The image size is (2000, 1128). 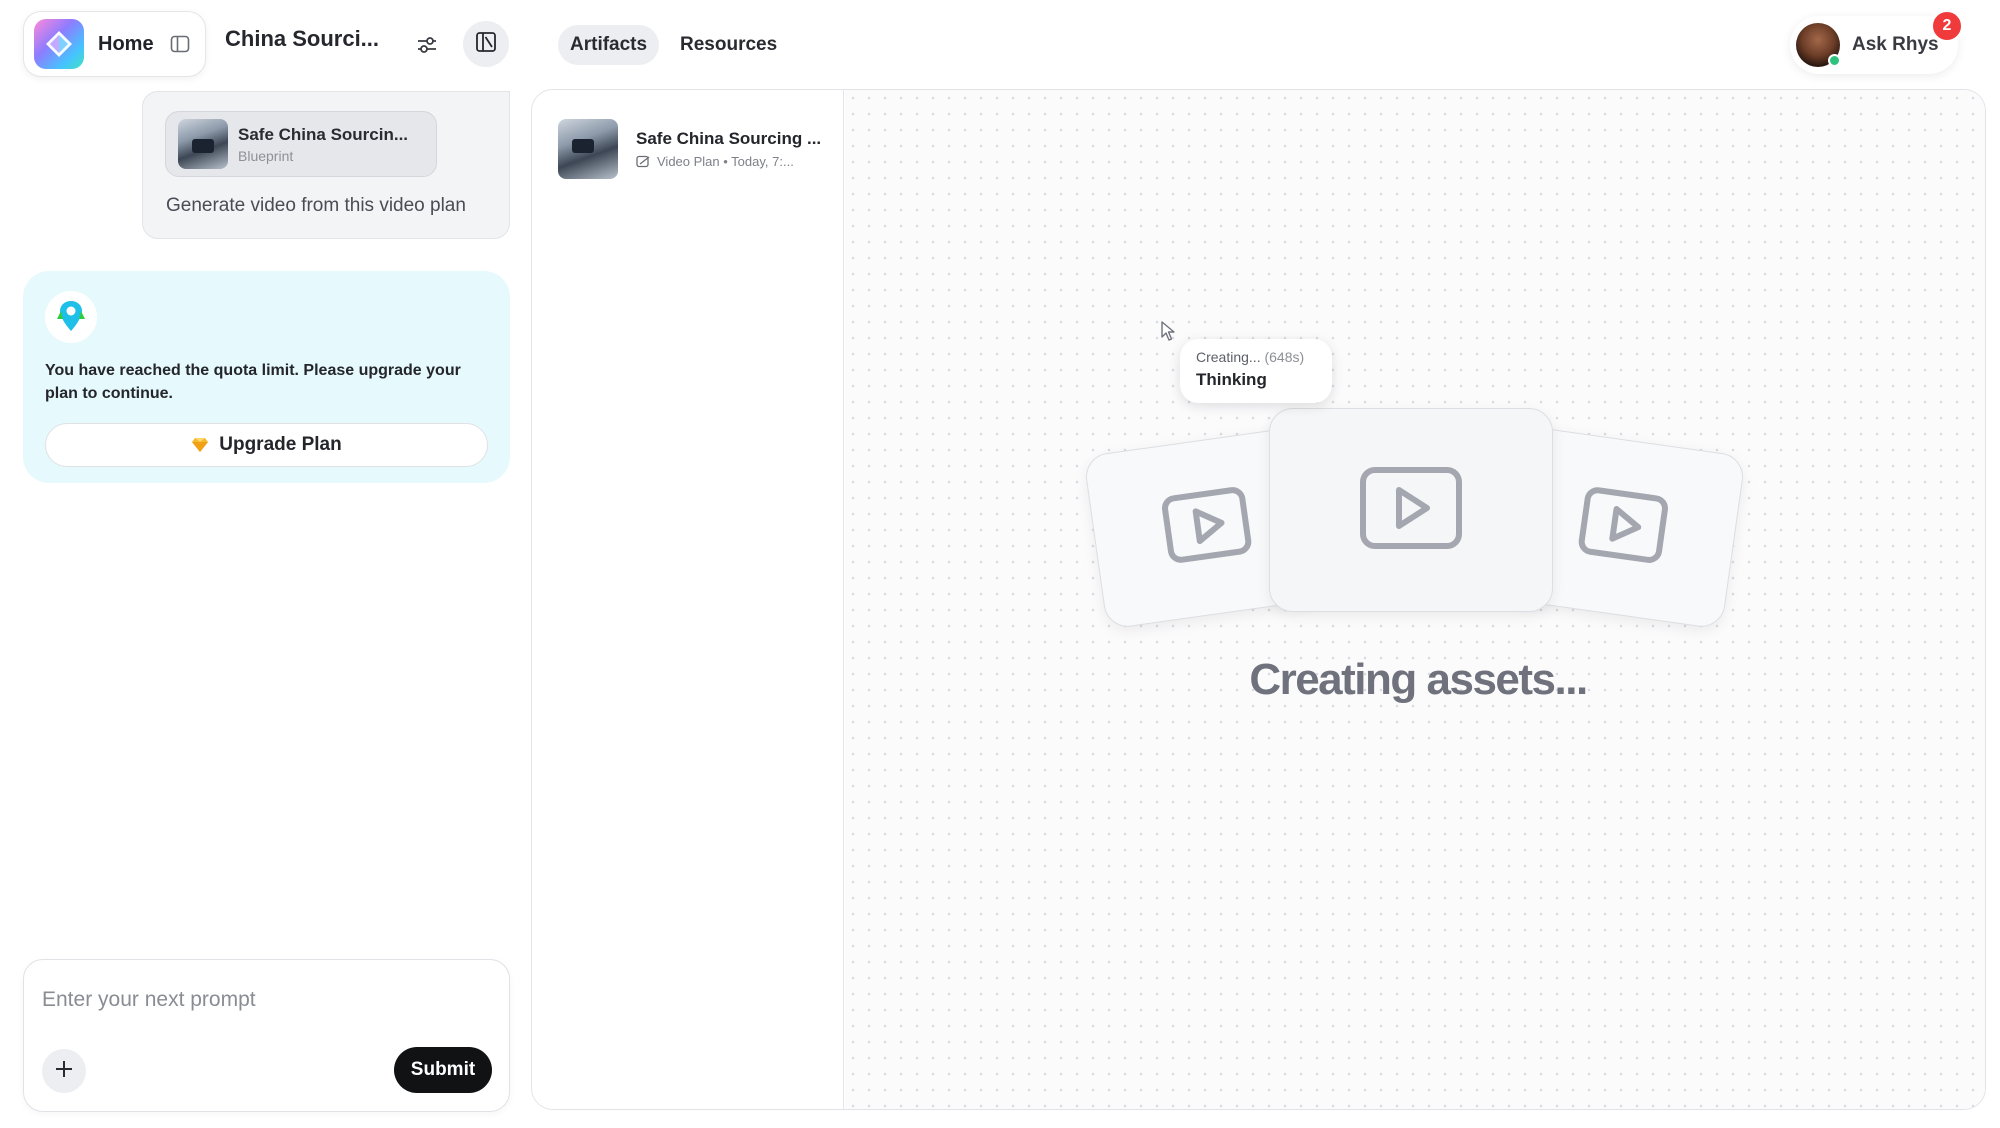 What do you see at coordinates (126, 43) in the screenshot?
I see `home-label: Home` at bounding box center [126, 43].